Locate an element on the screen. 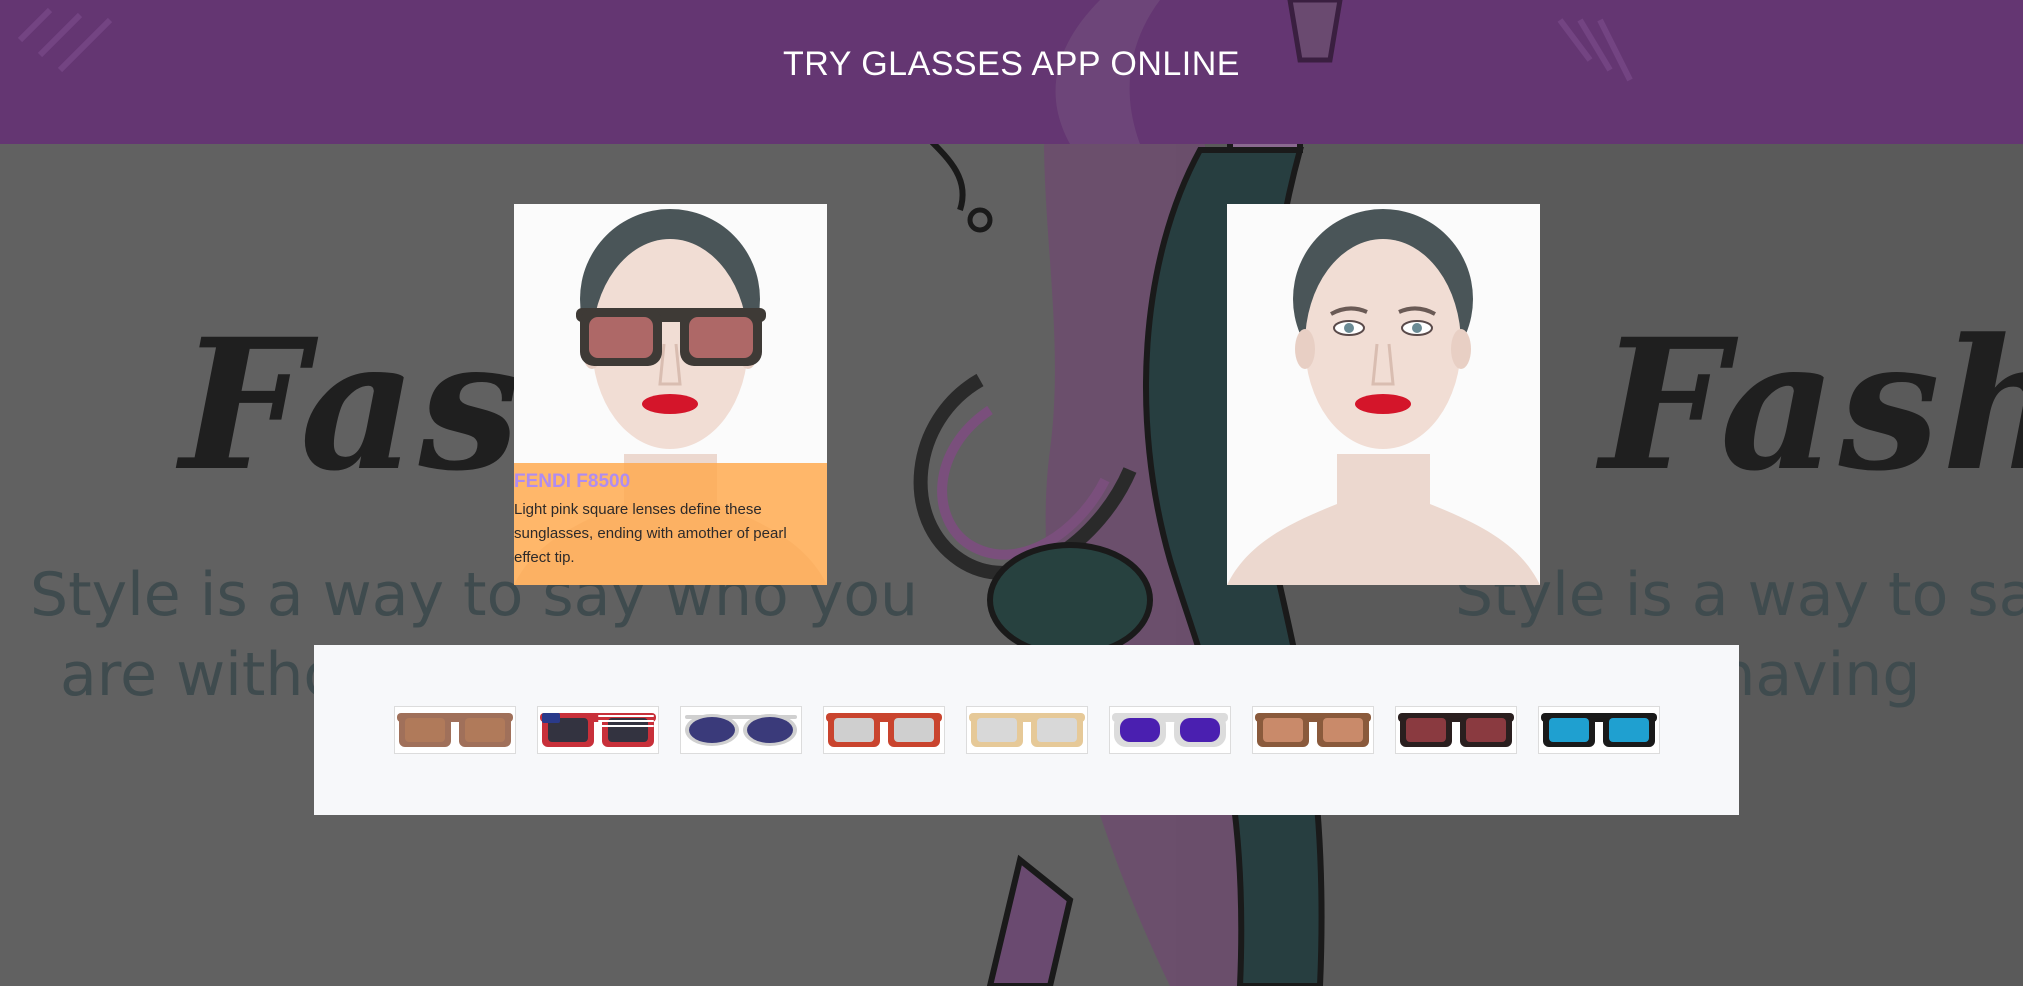  model-preview-original is located at coordinates (1383, 394).